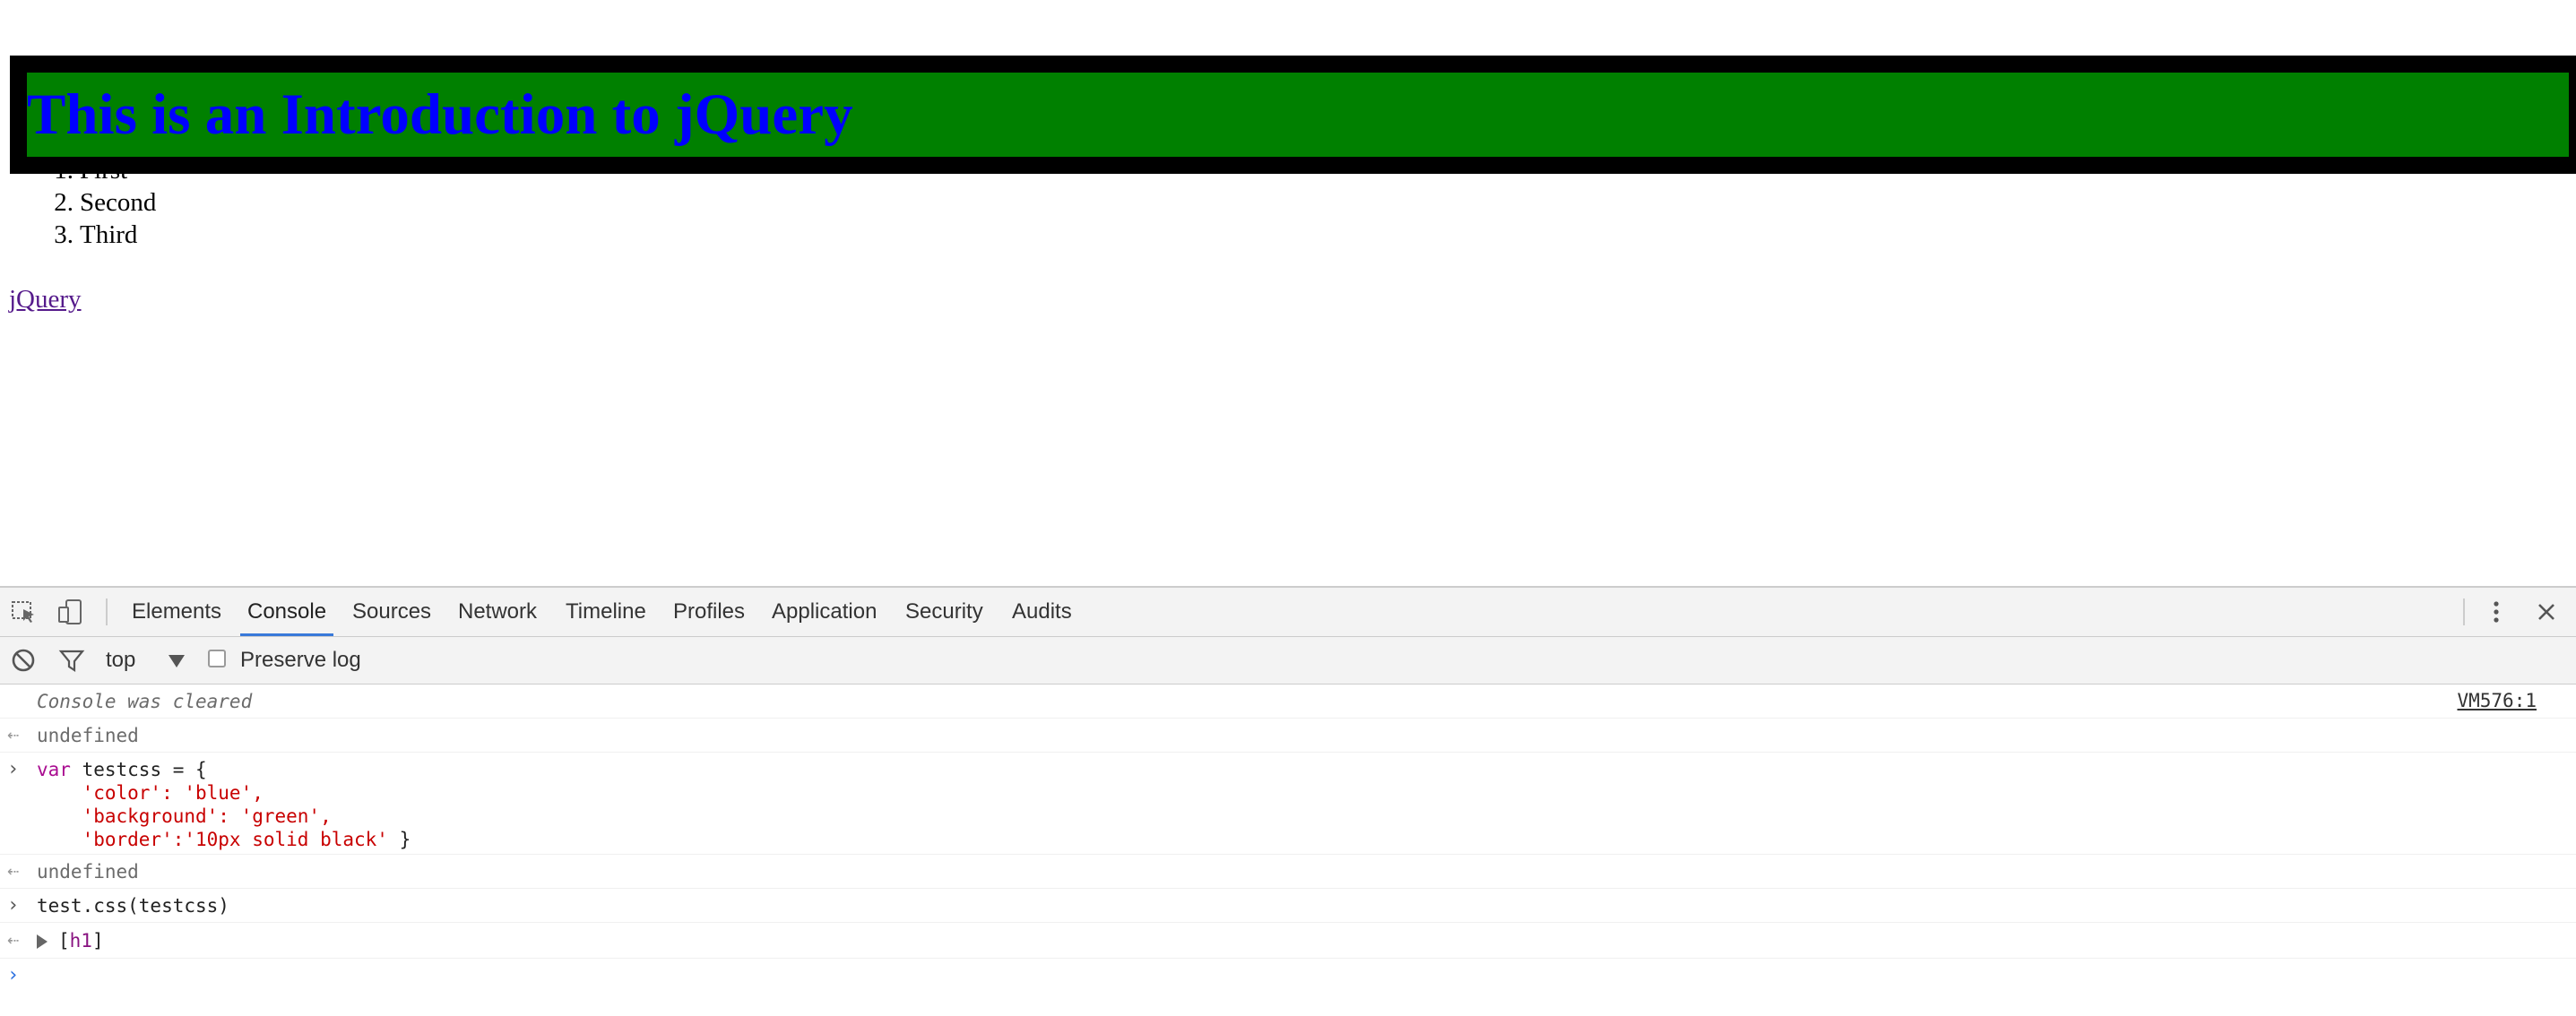 This screenshot has width=2576, height=1016. Describe the element at coordinates (2496, 612) in the screenshot. I see `more-options-icon` at that location.